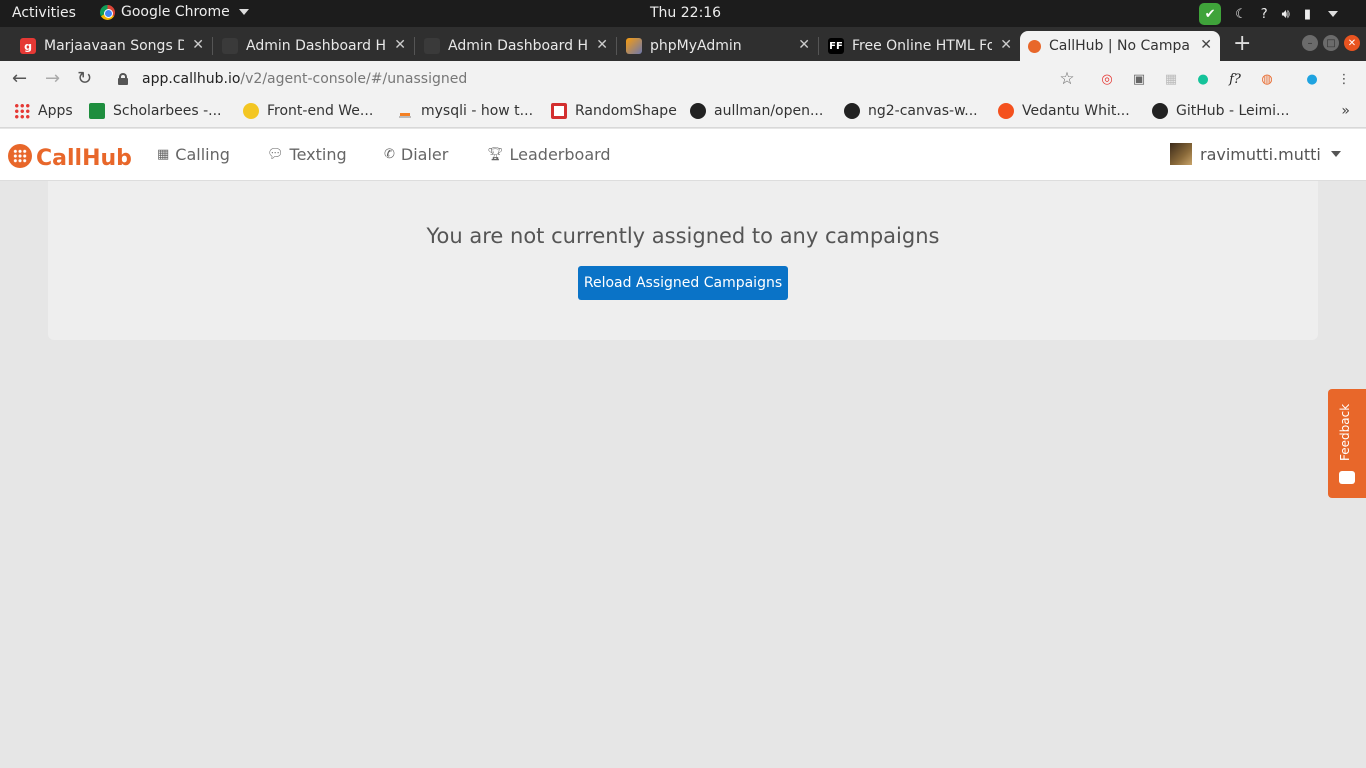  Describe the element at coordinates (1067, 79) in the screenshot. I see `bookmark-star-icon: ☆` at that location.